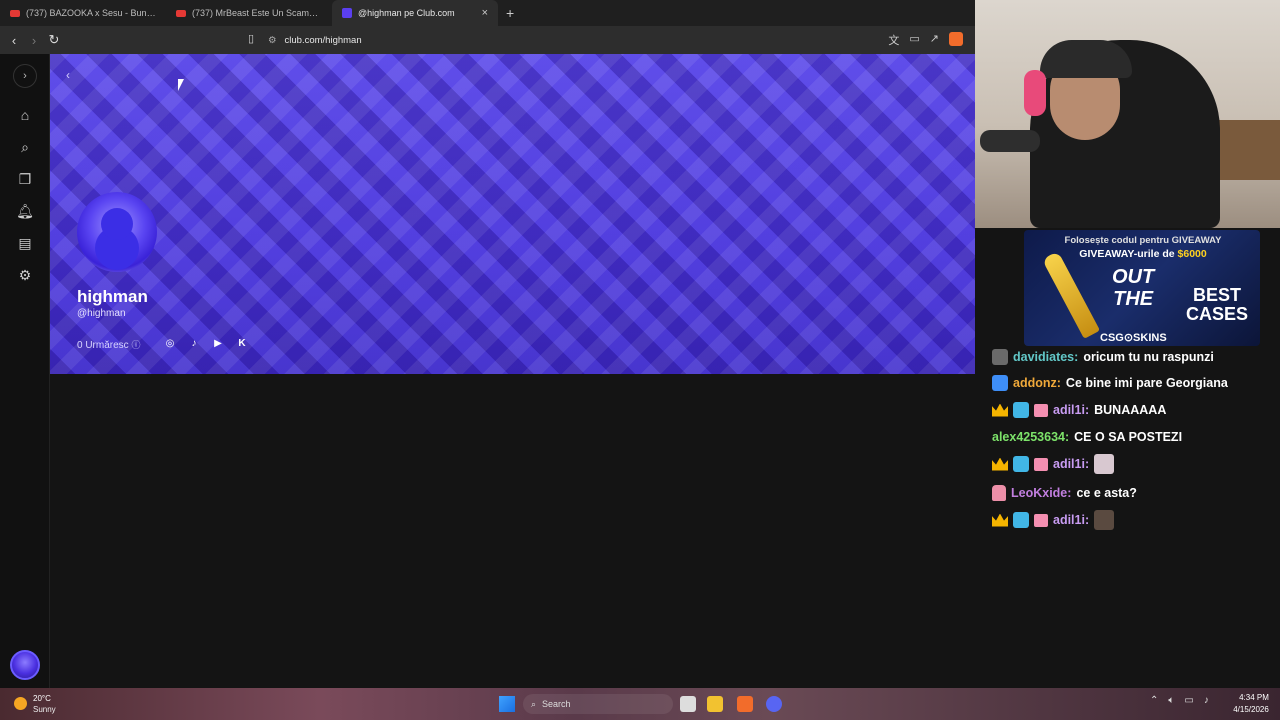 This screenshot has height=720, width=1280. Describe the element at coordinates (1133, 299) in the screenshot. I see `ad-out-line2: THE` at that location.